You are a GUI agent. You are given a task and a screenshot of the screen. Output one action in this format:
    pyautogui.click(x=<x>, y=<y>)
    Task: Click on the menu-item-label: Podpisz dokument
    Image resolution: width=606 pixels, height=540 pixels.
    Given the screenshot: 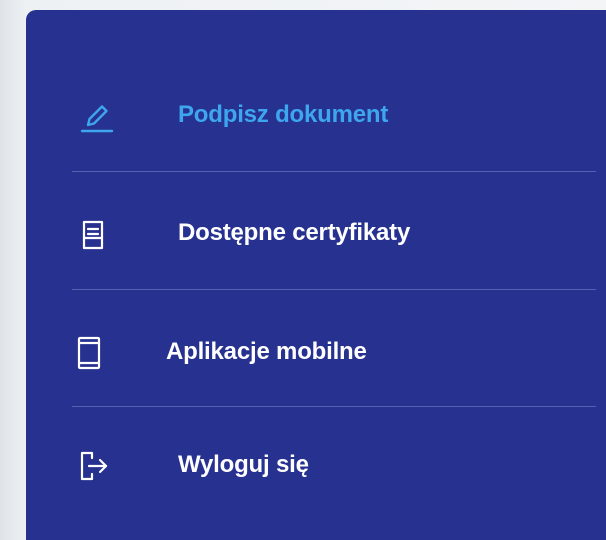 What is the action you would take?
    pyautogui.click(x=283, y=114)
    